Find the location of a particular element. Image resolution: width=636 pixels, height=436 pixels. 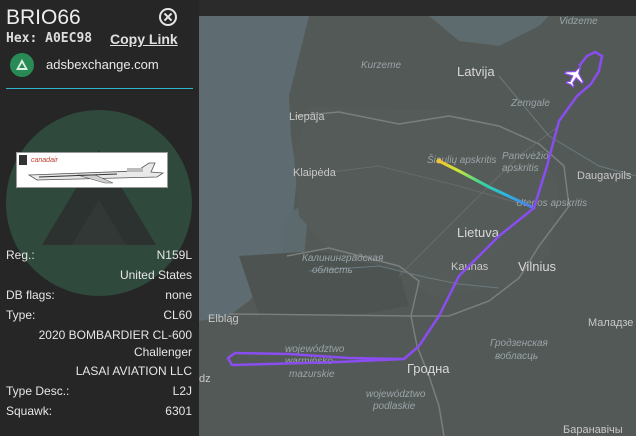

track-start-dot is located at coordinates (439, 161).